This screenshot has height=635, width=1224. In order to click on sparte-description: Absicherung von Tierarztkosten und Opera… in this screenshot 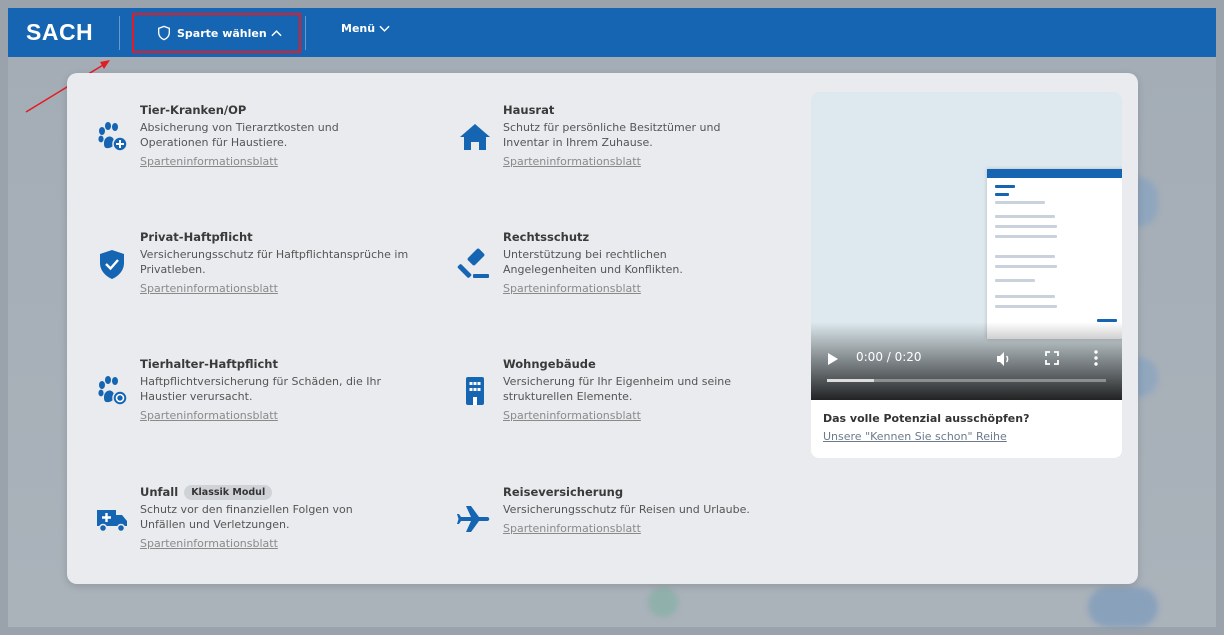, I will do `click(239, 135)`.